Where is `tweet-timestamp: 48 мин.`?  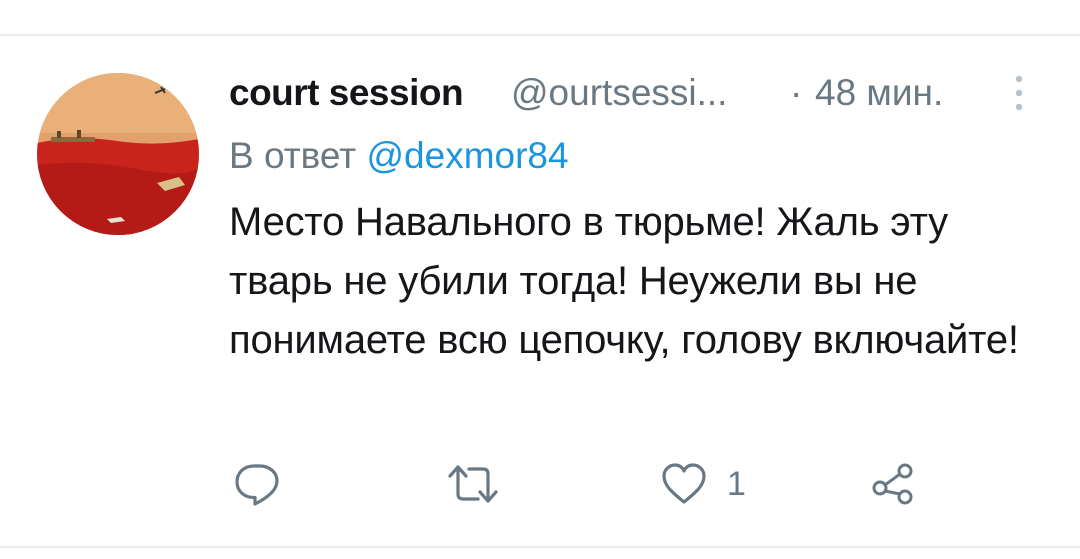
tweet-timestamp: 48 мин. is located at coordinates (879, 93).